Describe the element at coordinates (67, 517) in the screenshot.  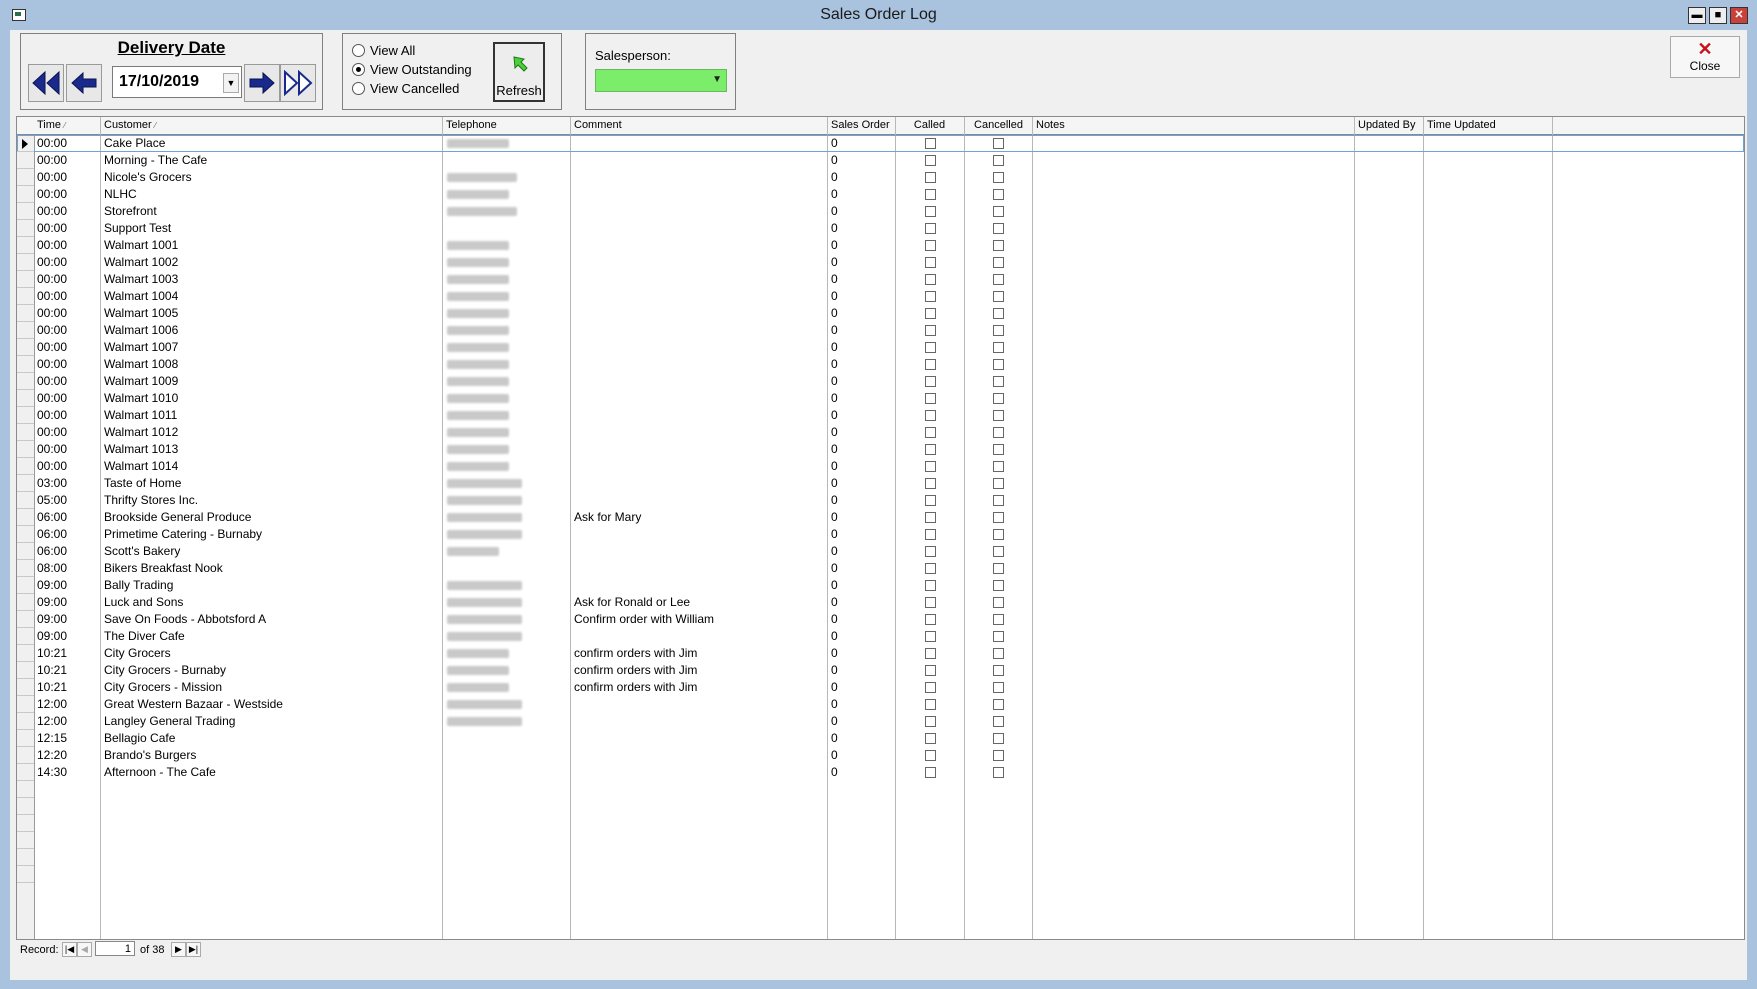
I see `time-cell: 06:00` at that location.